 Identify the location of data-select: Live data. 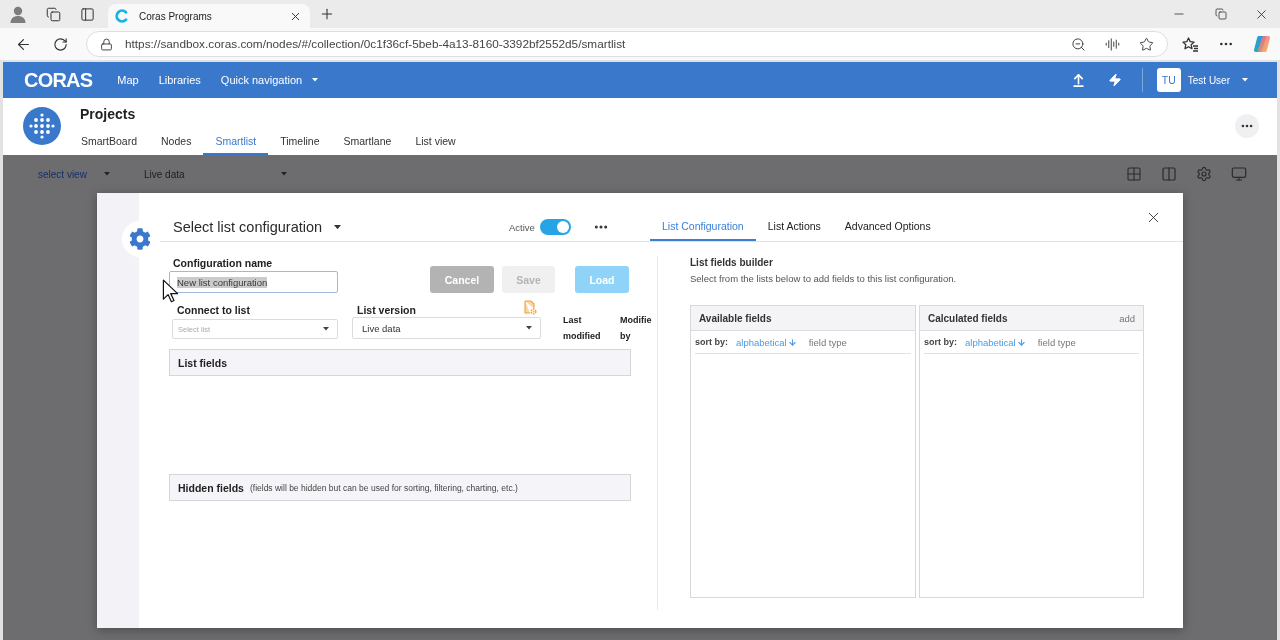
(215, 174).